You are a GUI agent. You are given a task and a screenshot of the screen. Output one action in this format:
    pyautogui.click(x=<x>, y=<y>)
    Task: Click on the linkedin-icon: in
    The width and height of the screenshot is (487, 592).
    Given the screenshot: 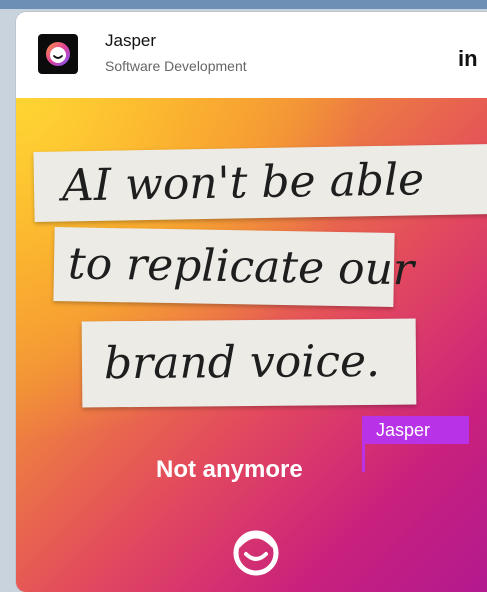 What is the action you would take?
    pyautogui.click(x=468, y=59)
    